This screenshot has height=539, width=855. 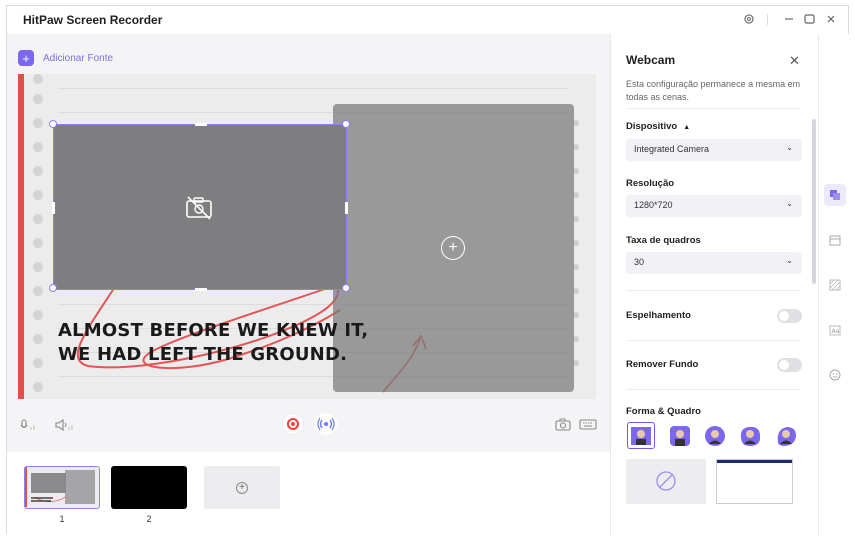 I want to click on shape-rectangle-option, so click(x=641, y=435).